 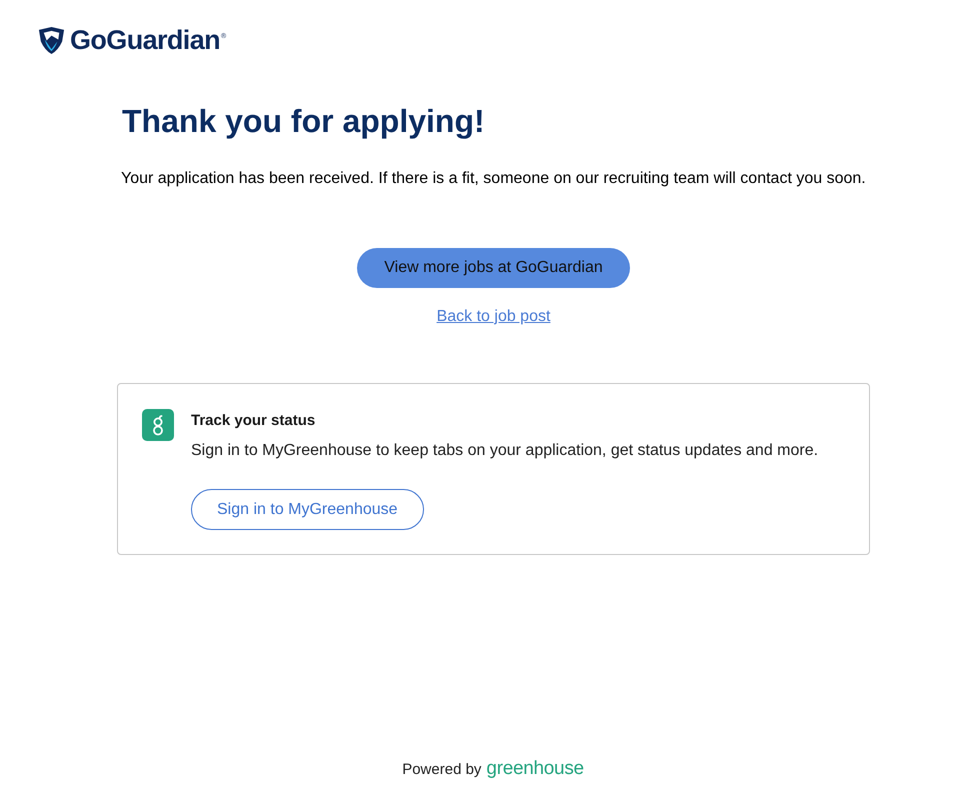 I want to click on greenhouse-g-icon, so click(x=158, y=425).